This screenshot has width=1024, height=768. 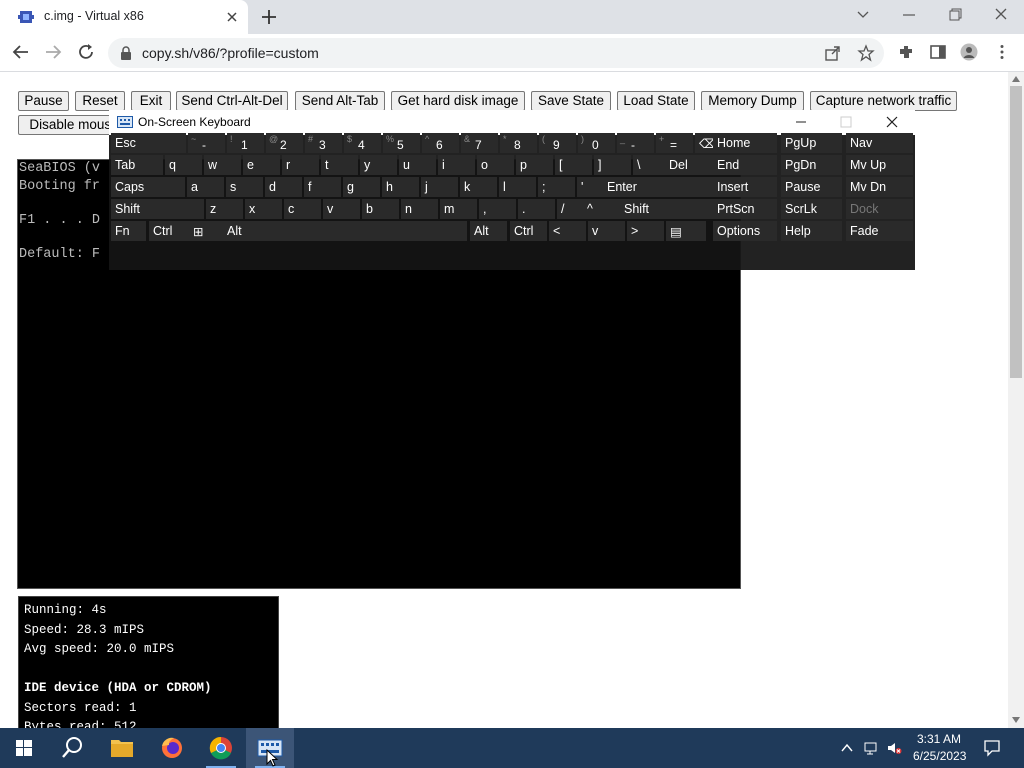 What do you see at coordinates (224, 209) in the screenshot?
I see `osk-key: z` at bounding box center [224, 209].